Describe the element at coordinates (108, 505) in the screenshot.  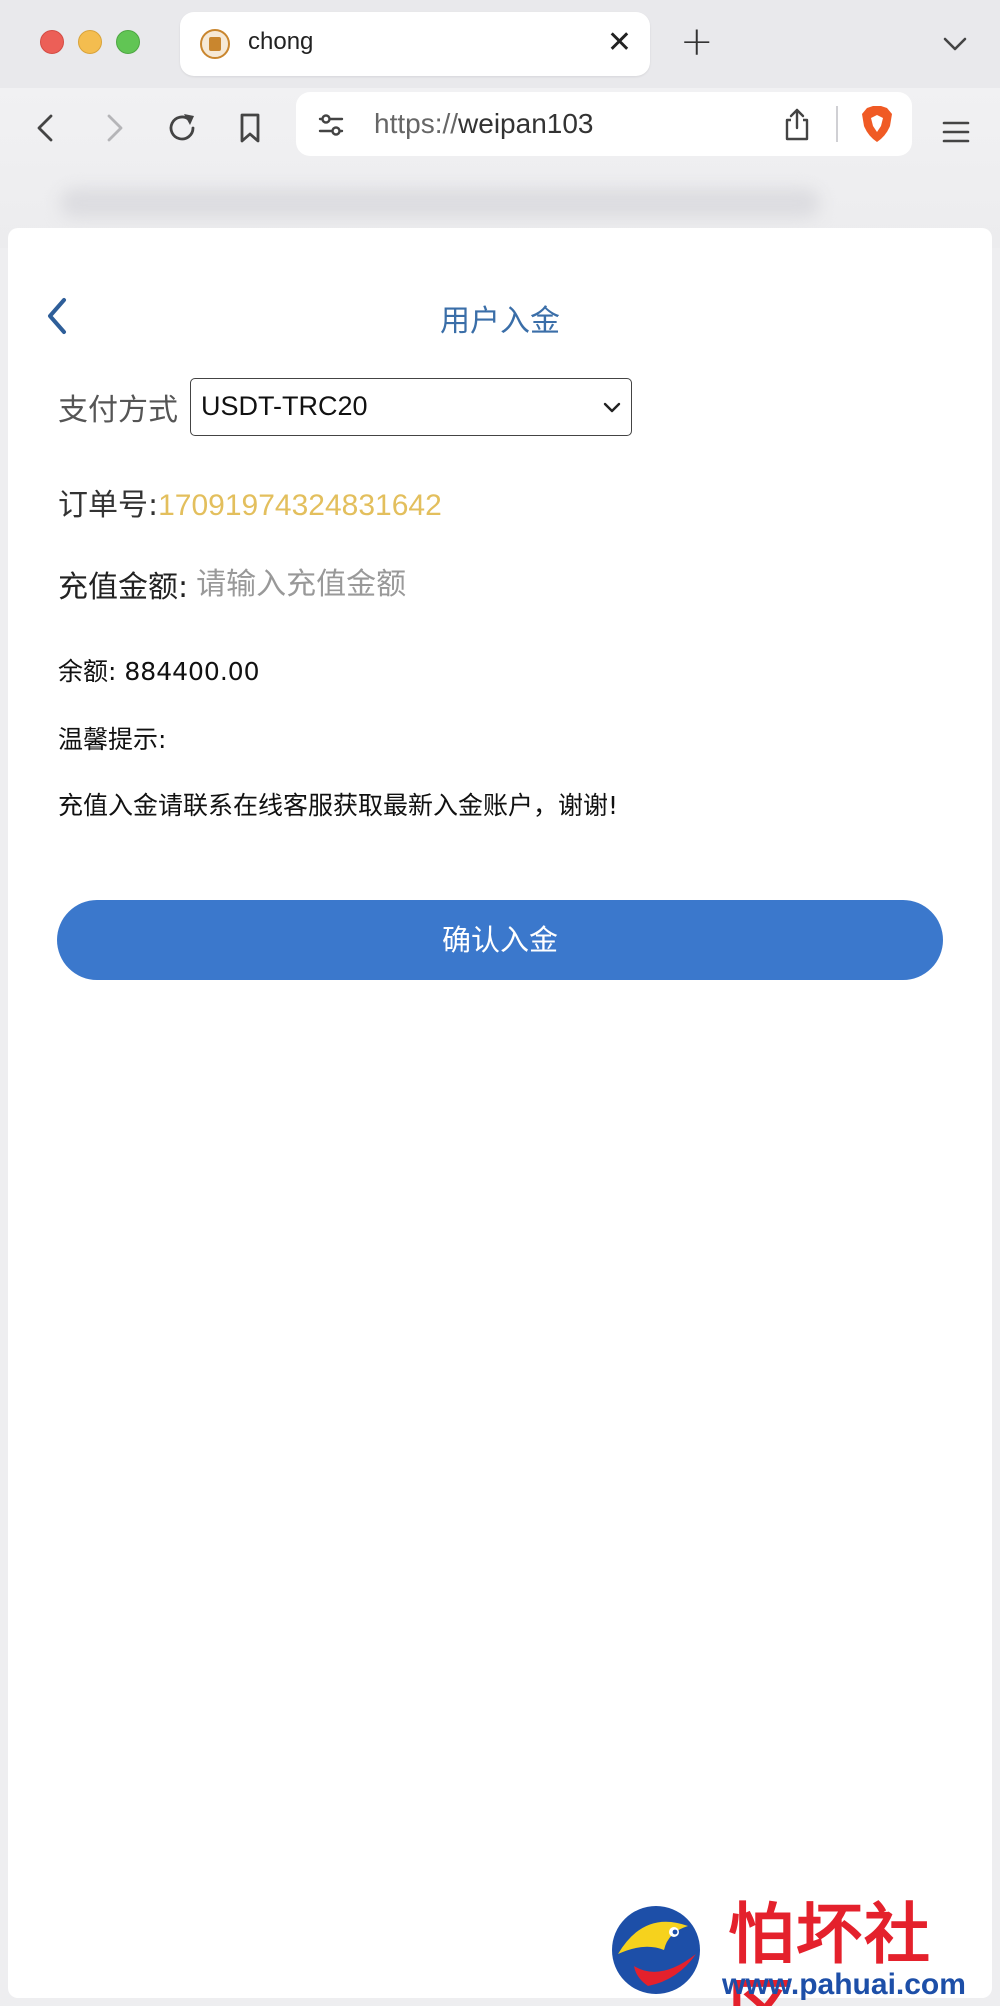
I see `order-number-label: 订单号:` at that location.